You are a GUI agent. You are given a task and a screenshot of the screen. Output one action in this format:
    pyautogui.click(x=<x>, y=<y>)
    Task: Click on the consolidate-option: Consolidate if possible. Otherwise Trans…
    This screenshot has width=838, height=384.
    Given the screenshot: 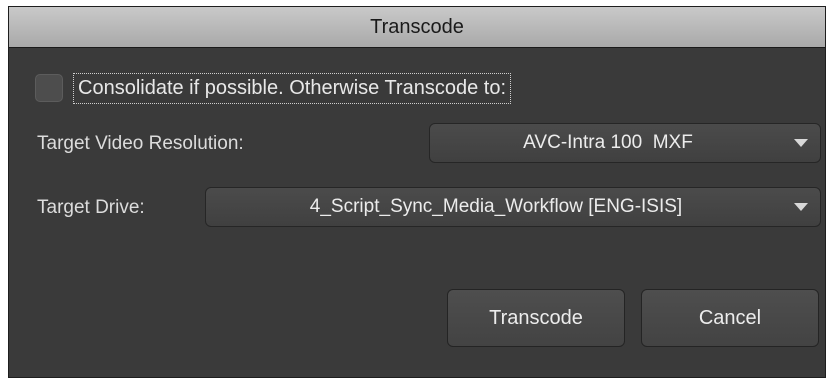 What is the action you would take?
    pyautogui.click(x=273, y=88)
    